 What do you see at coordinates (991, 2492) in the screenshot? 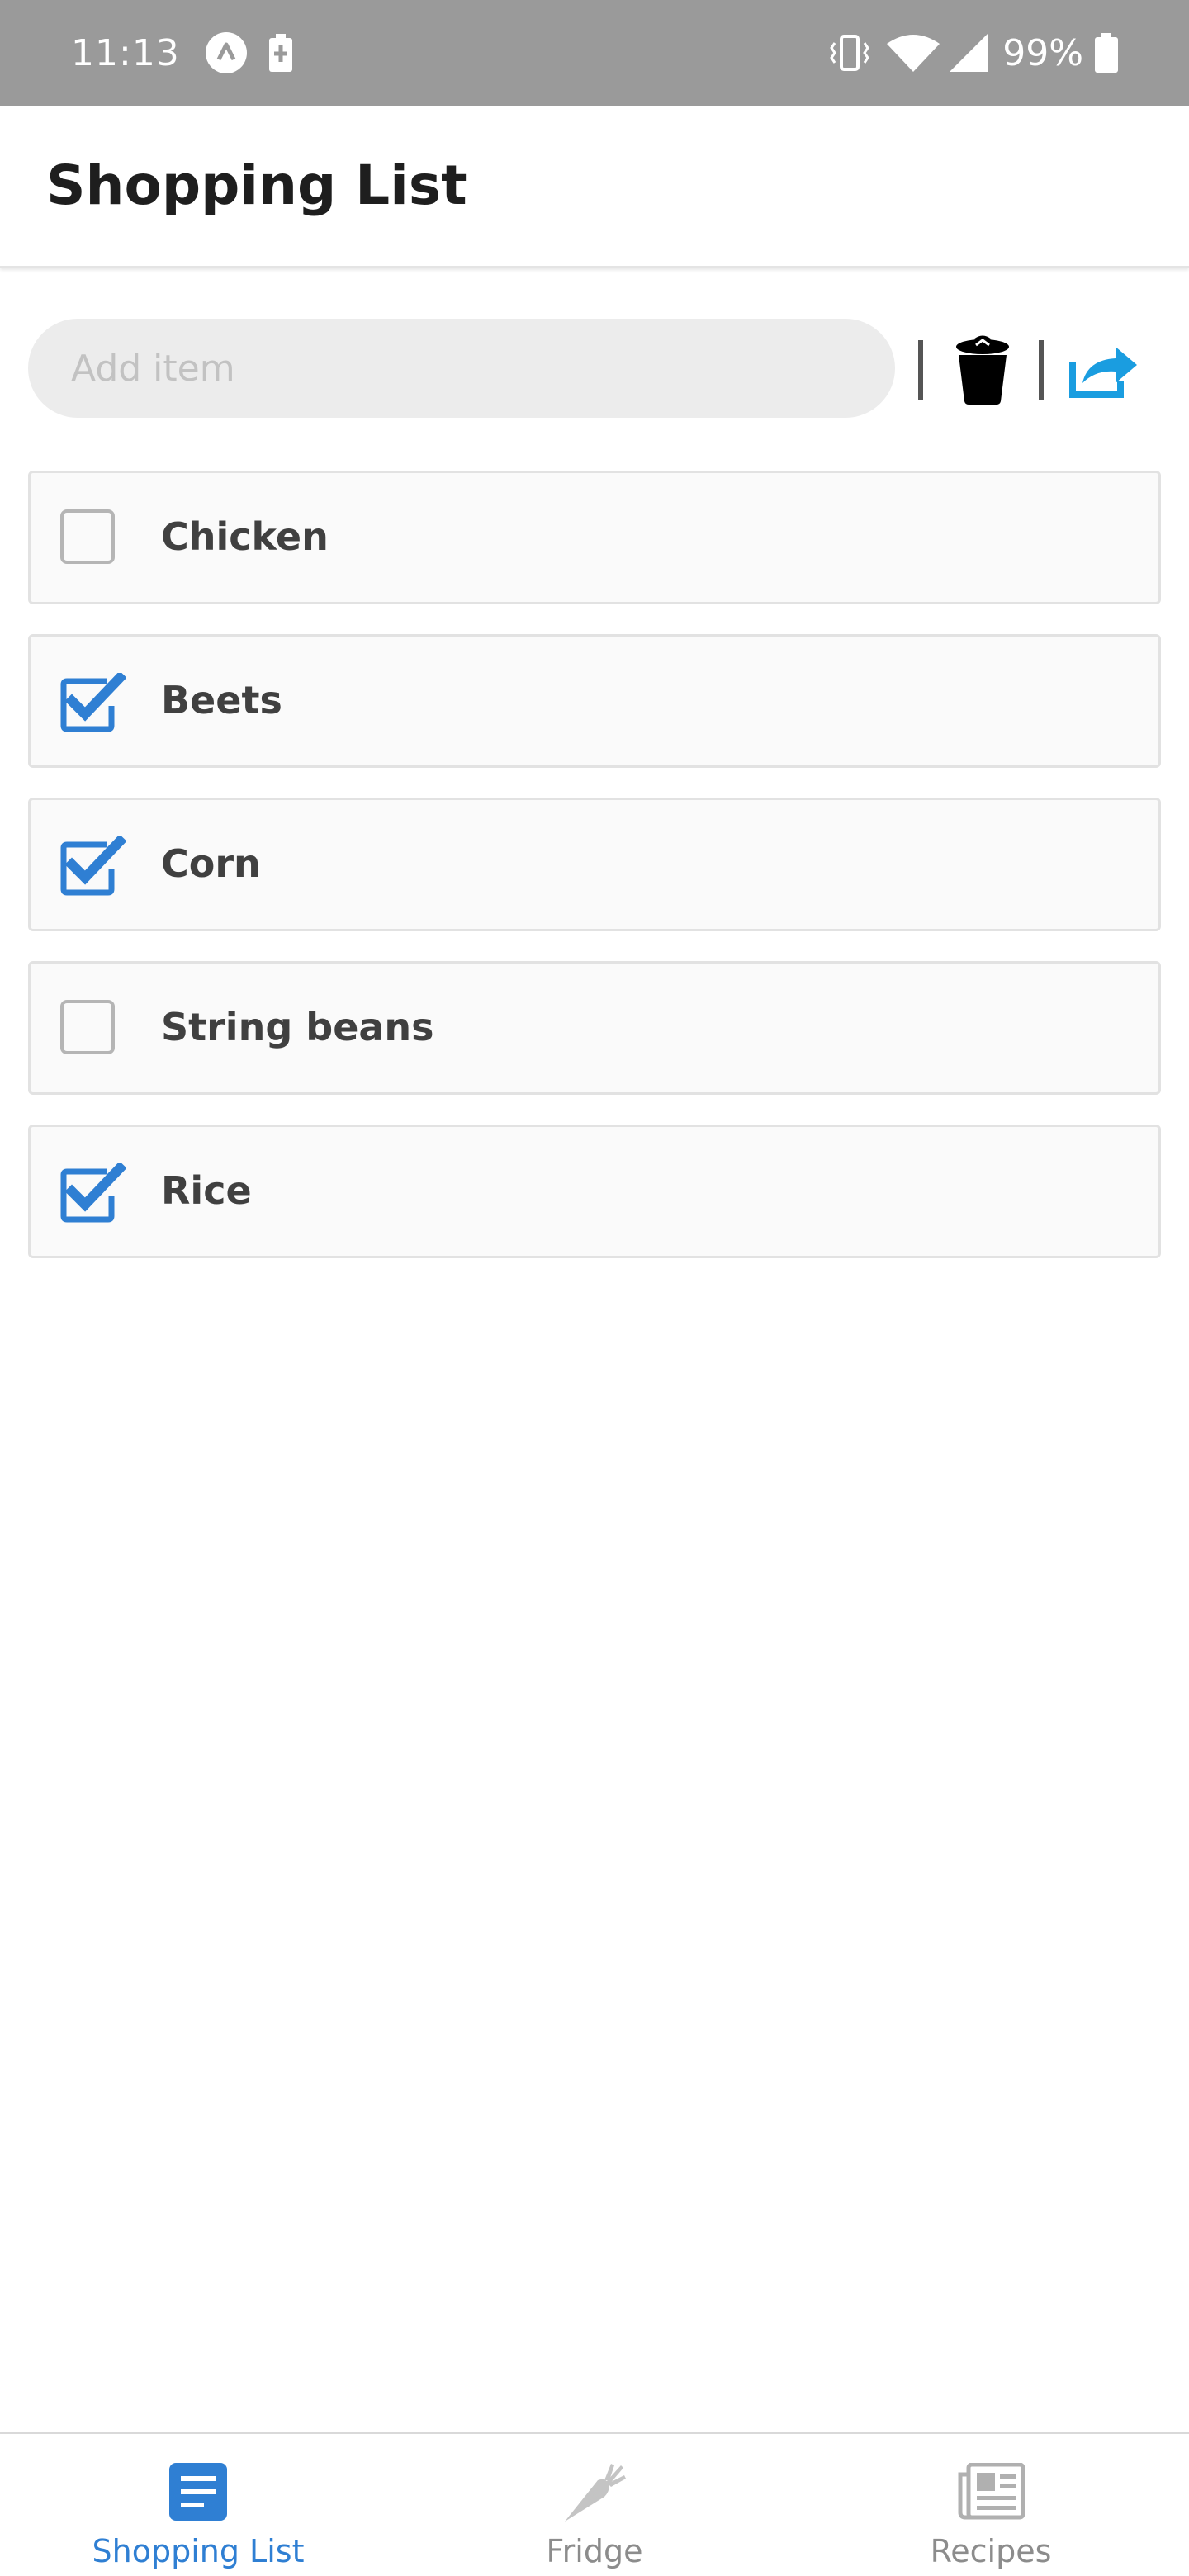
I see `newspaper-icon` at bounding box center [991, 2492].